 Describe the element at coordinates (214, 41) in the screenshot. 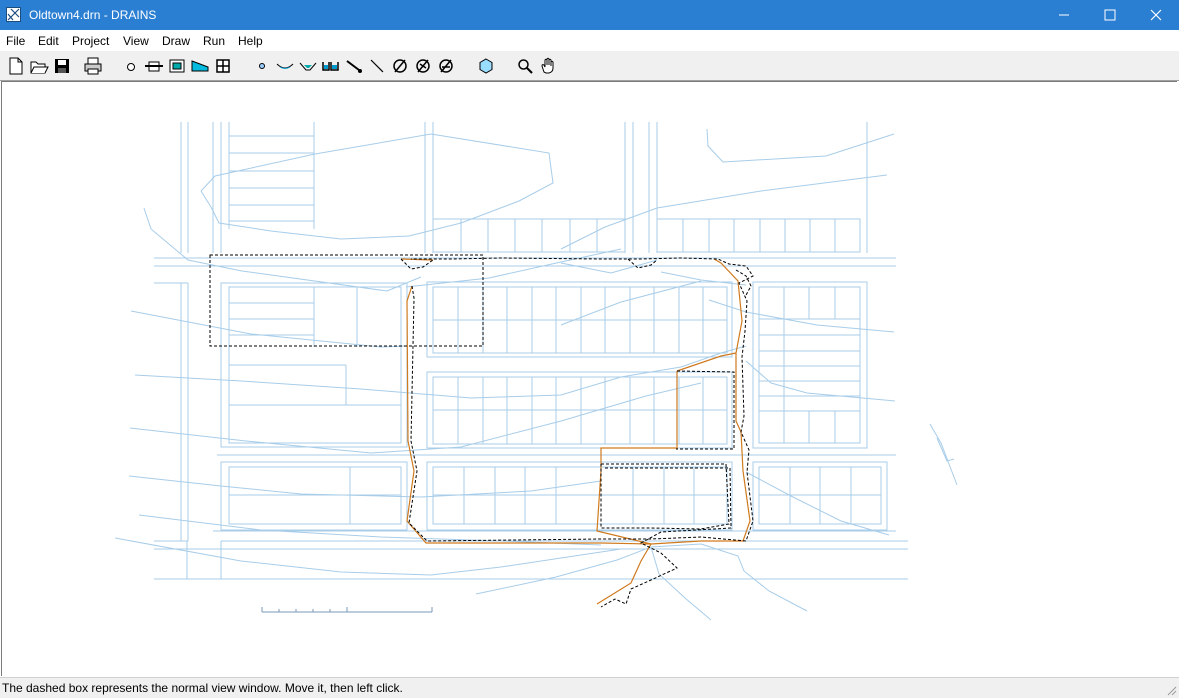

I see `menu-run: Run` at that location.